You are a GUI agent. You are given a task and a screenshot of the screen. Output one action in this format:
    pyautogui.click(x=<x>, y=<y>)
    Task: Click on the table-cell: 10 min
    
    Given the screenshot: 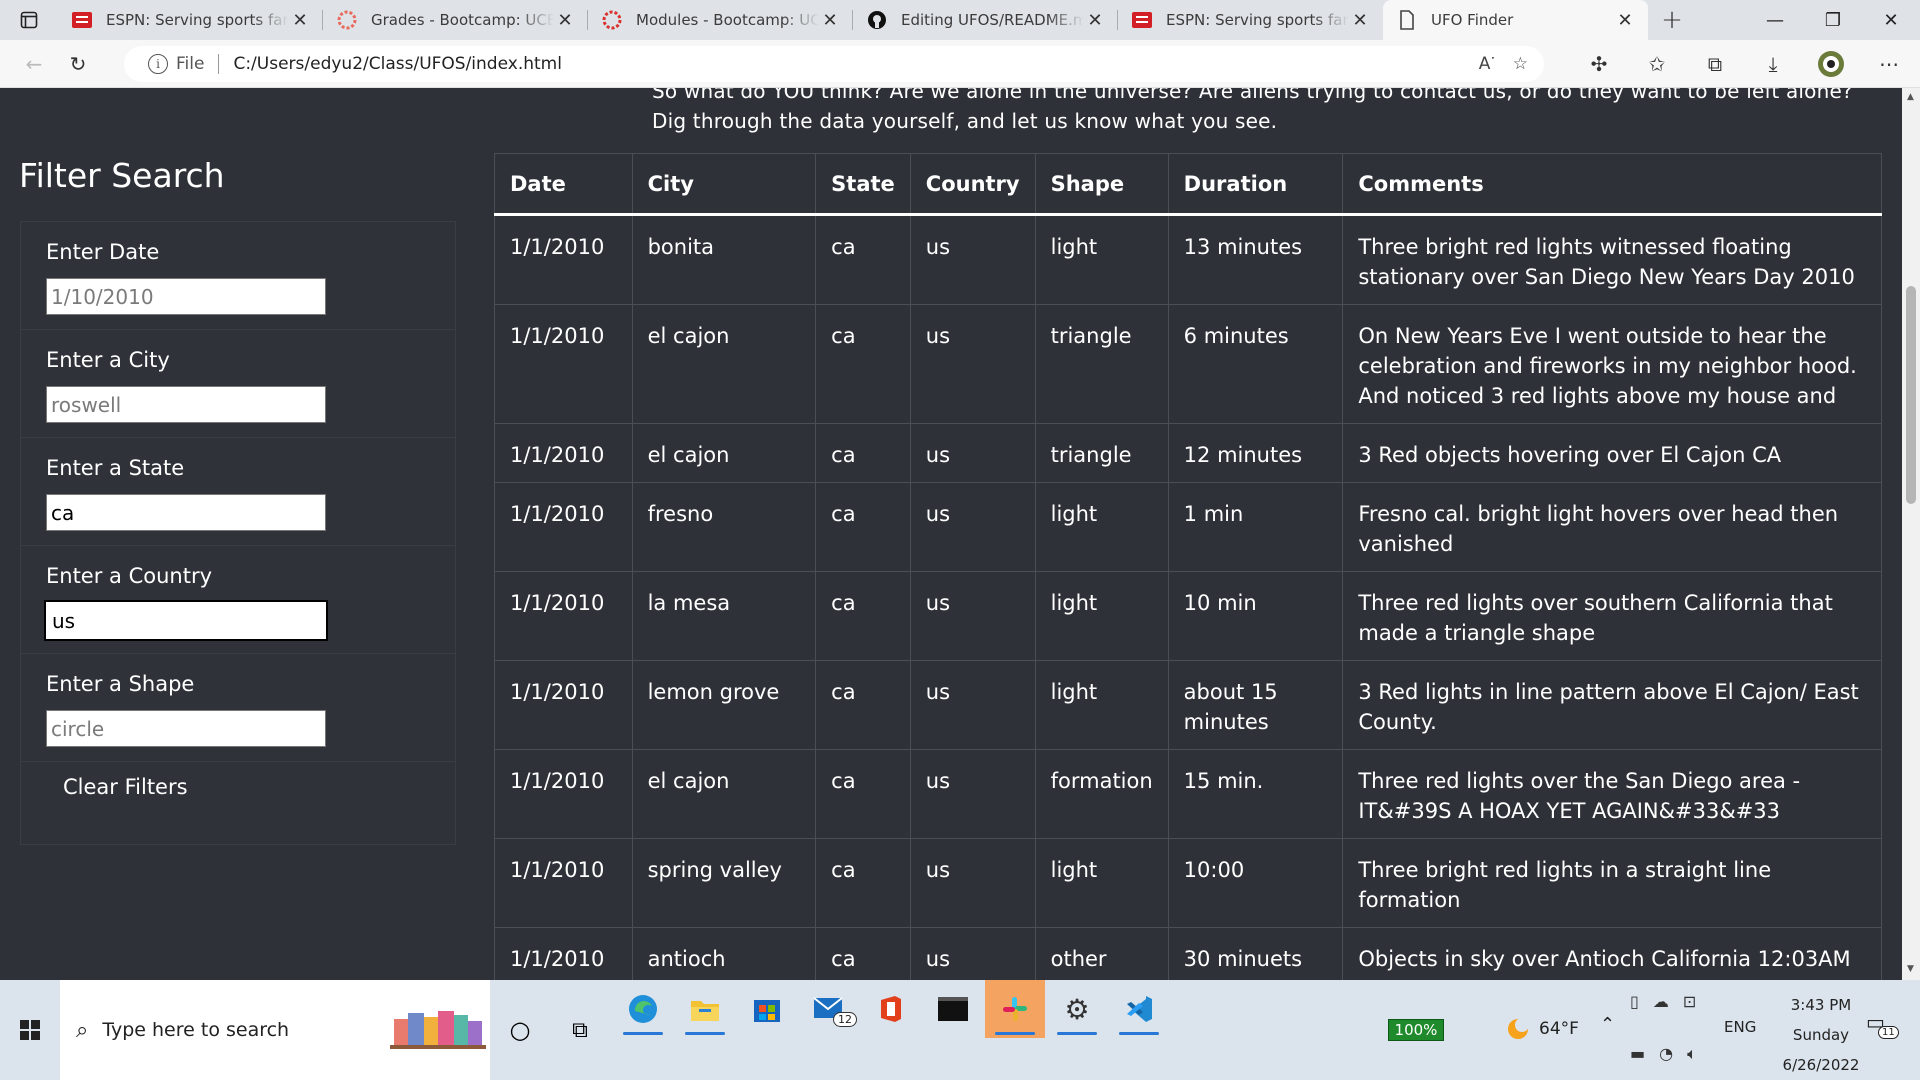 What is the action you would take?
    pyautogui.click(x=1255, y=616)
    